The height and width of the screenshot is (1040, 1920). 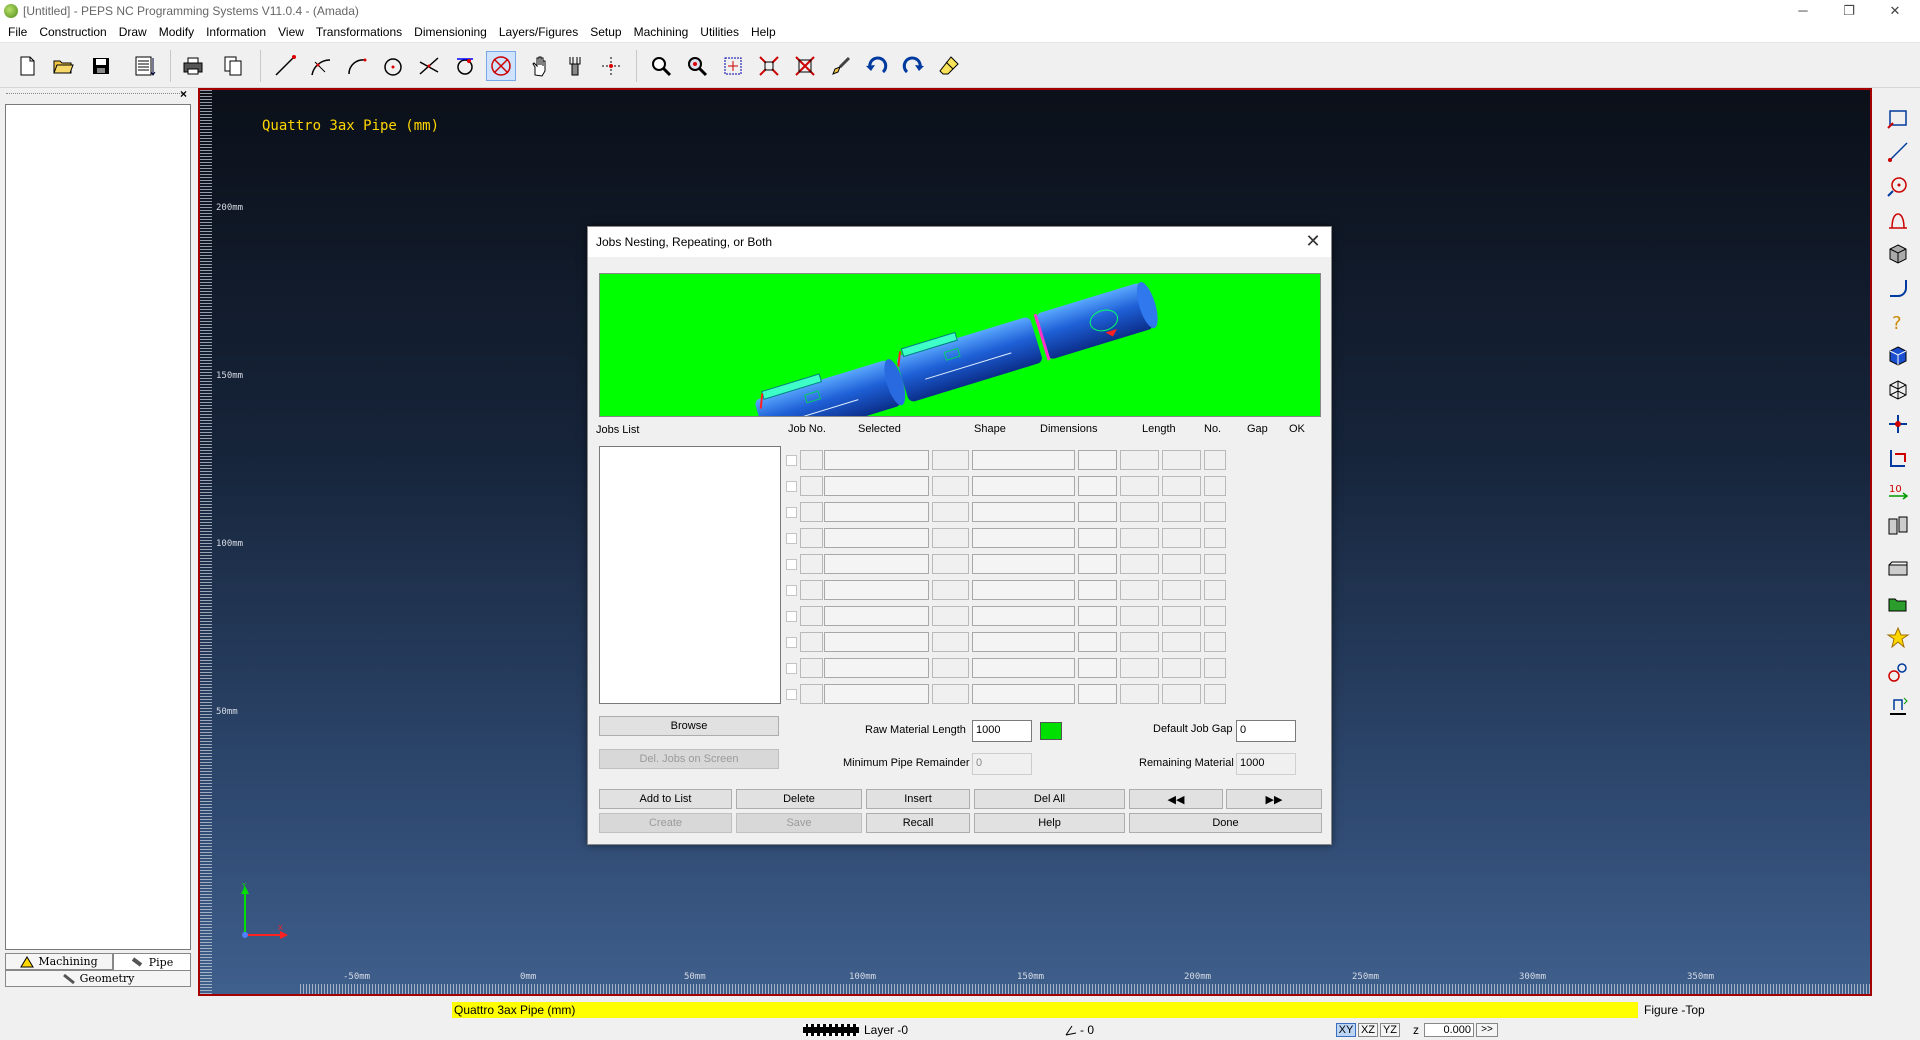 What do you see at coordinates (72, 32) in the screenshot?
I see `menu-construction: Construction` at bounding box center [72, 32].